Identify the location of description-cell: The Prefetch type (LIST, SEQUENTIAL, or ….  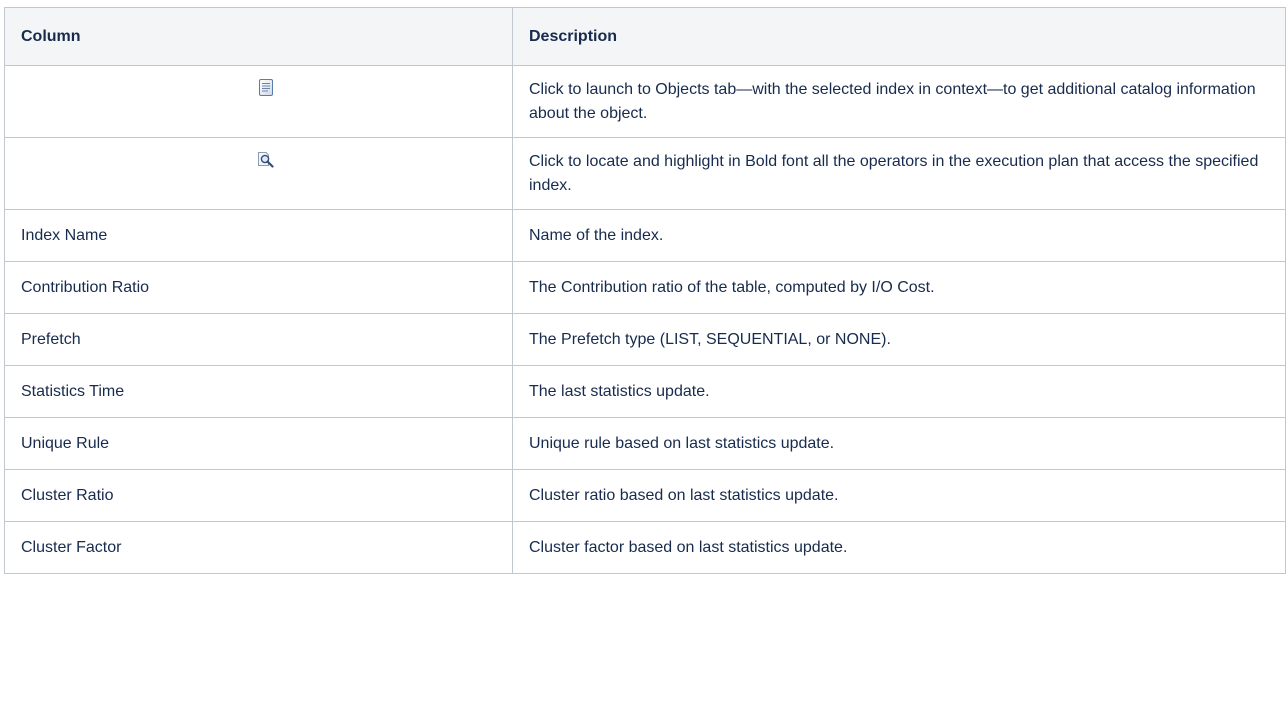
(899, 339).